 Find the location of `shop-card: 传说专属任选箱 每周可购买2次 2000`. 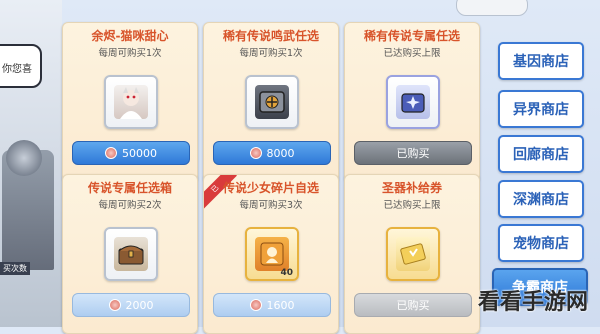

shop-card: 传说专属任选箱 每周可购买2次 2000 is located at coordinates (130, 254).